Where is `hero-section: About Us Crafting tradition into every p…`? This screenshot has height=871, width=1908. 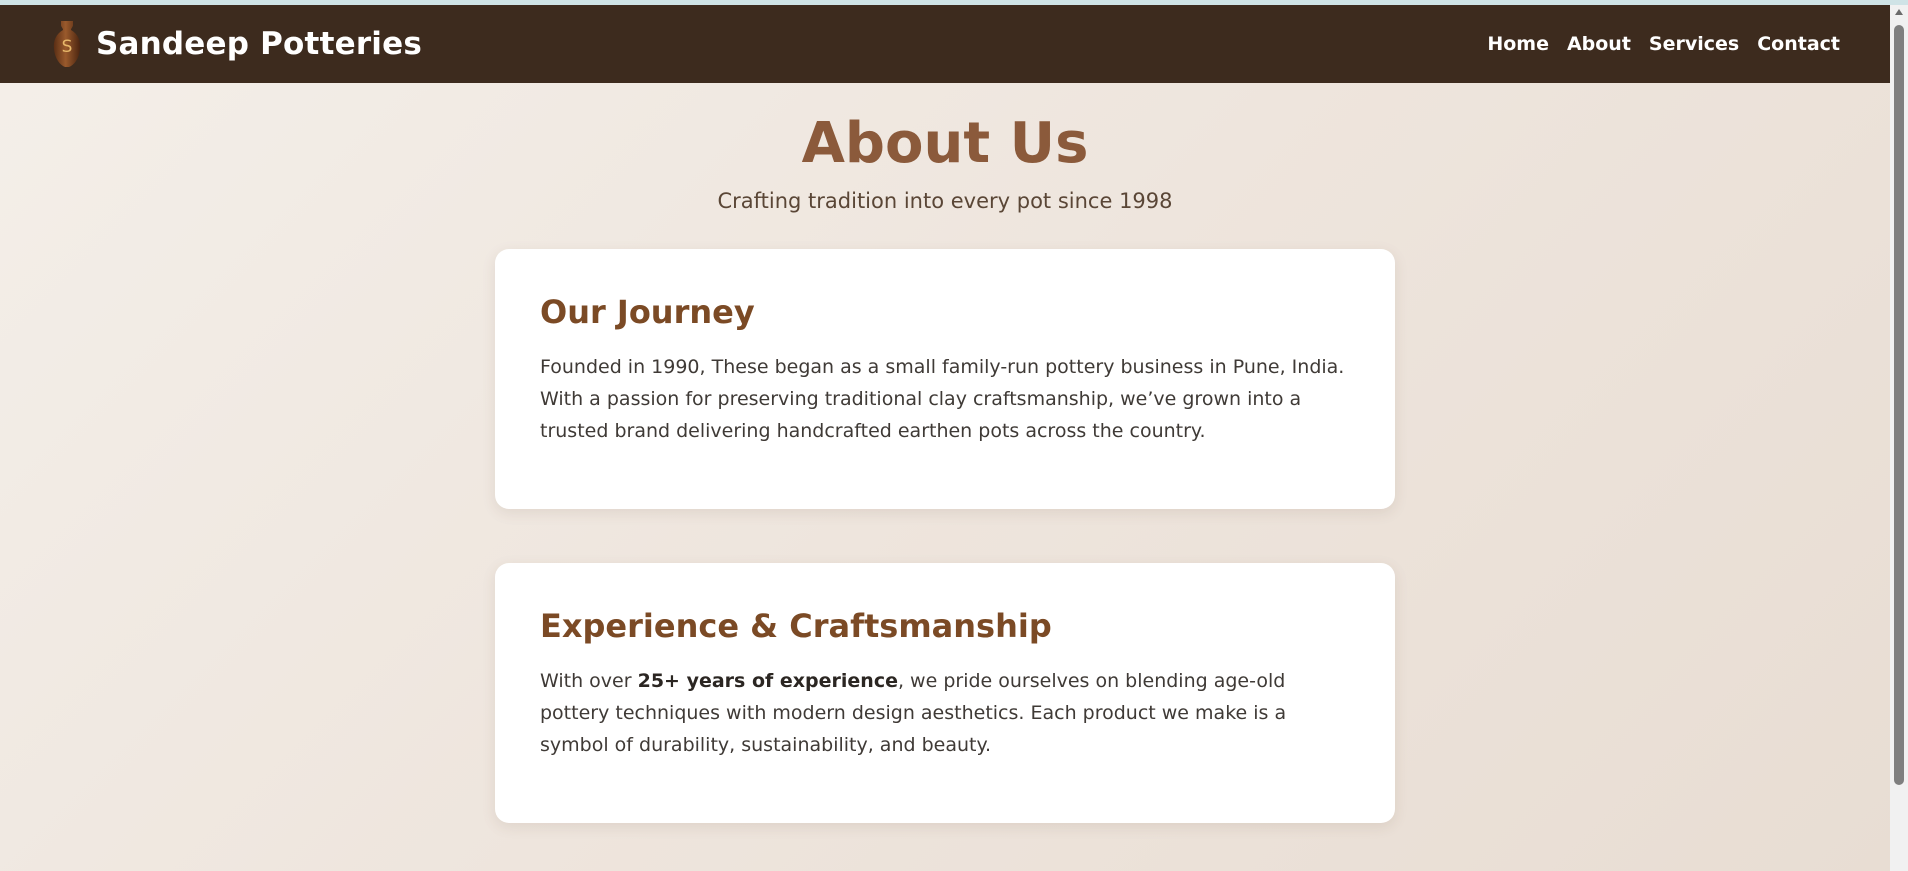 hero-section: About Us Crafting tradition into every p… is located at coordinates (945, 148).